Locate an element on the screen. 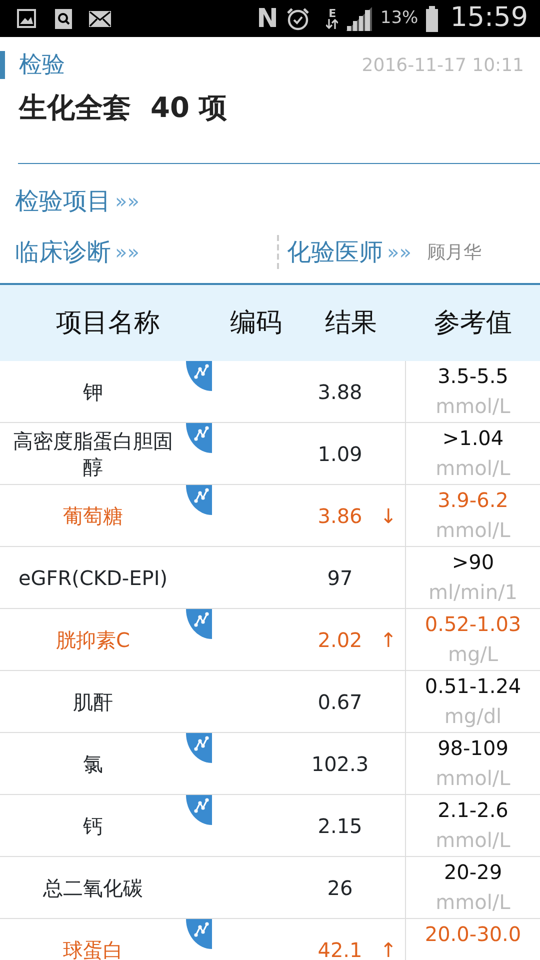 Image resolution: width=540 pixels, height=960 pixels. table-cell-text: 3.88 is located at coordinates (340, 392).